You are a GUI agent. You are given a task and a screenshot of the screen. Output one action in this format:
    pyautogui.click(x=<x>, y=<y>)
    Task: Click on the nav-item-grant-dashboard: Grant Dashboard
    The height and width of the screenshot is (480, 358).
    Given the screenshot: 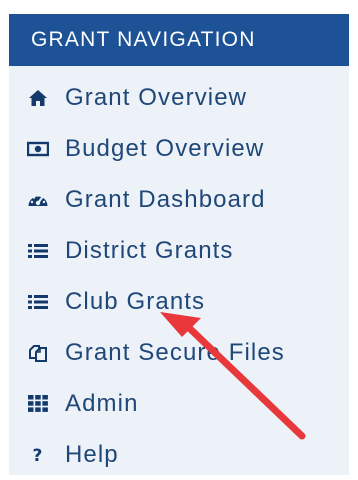 What is the action you would take?
    pyautogui.click(x=179, y=199)
    